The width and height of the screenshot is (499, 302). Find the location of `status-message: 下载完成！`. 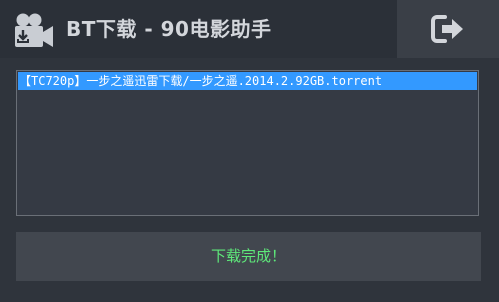

status-message: 下载完成！ is located at coordinates (248, 256).